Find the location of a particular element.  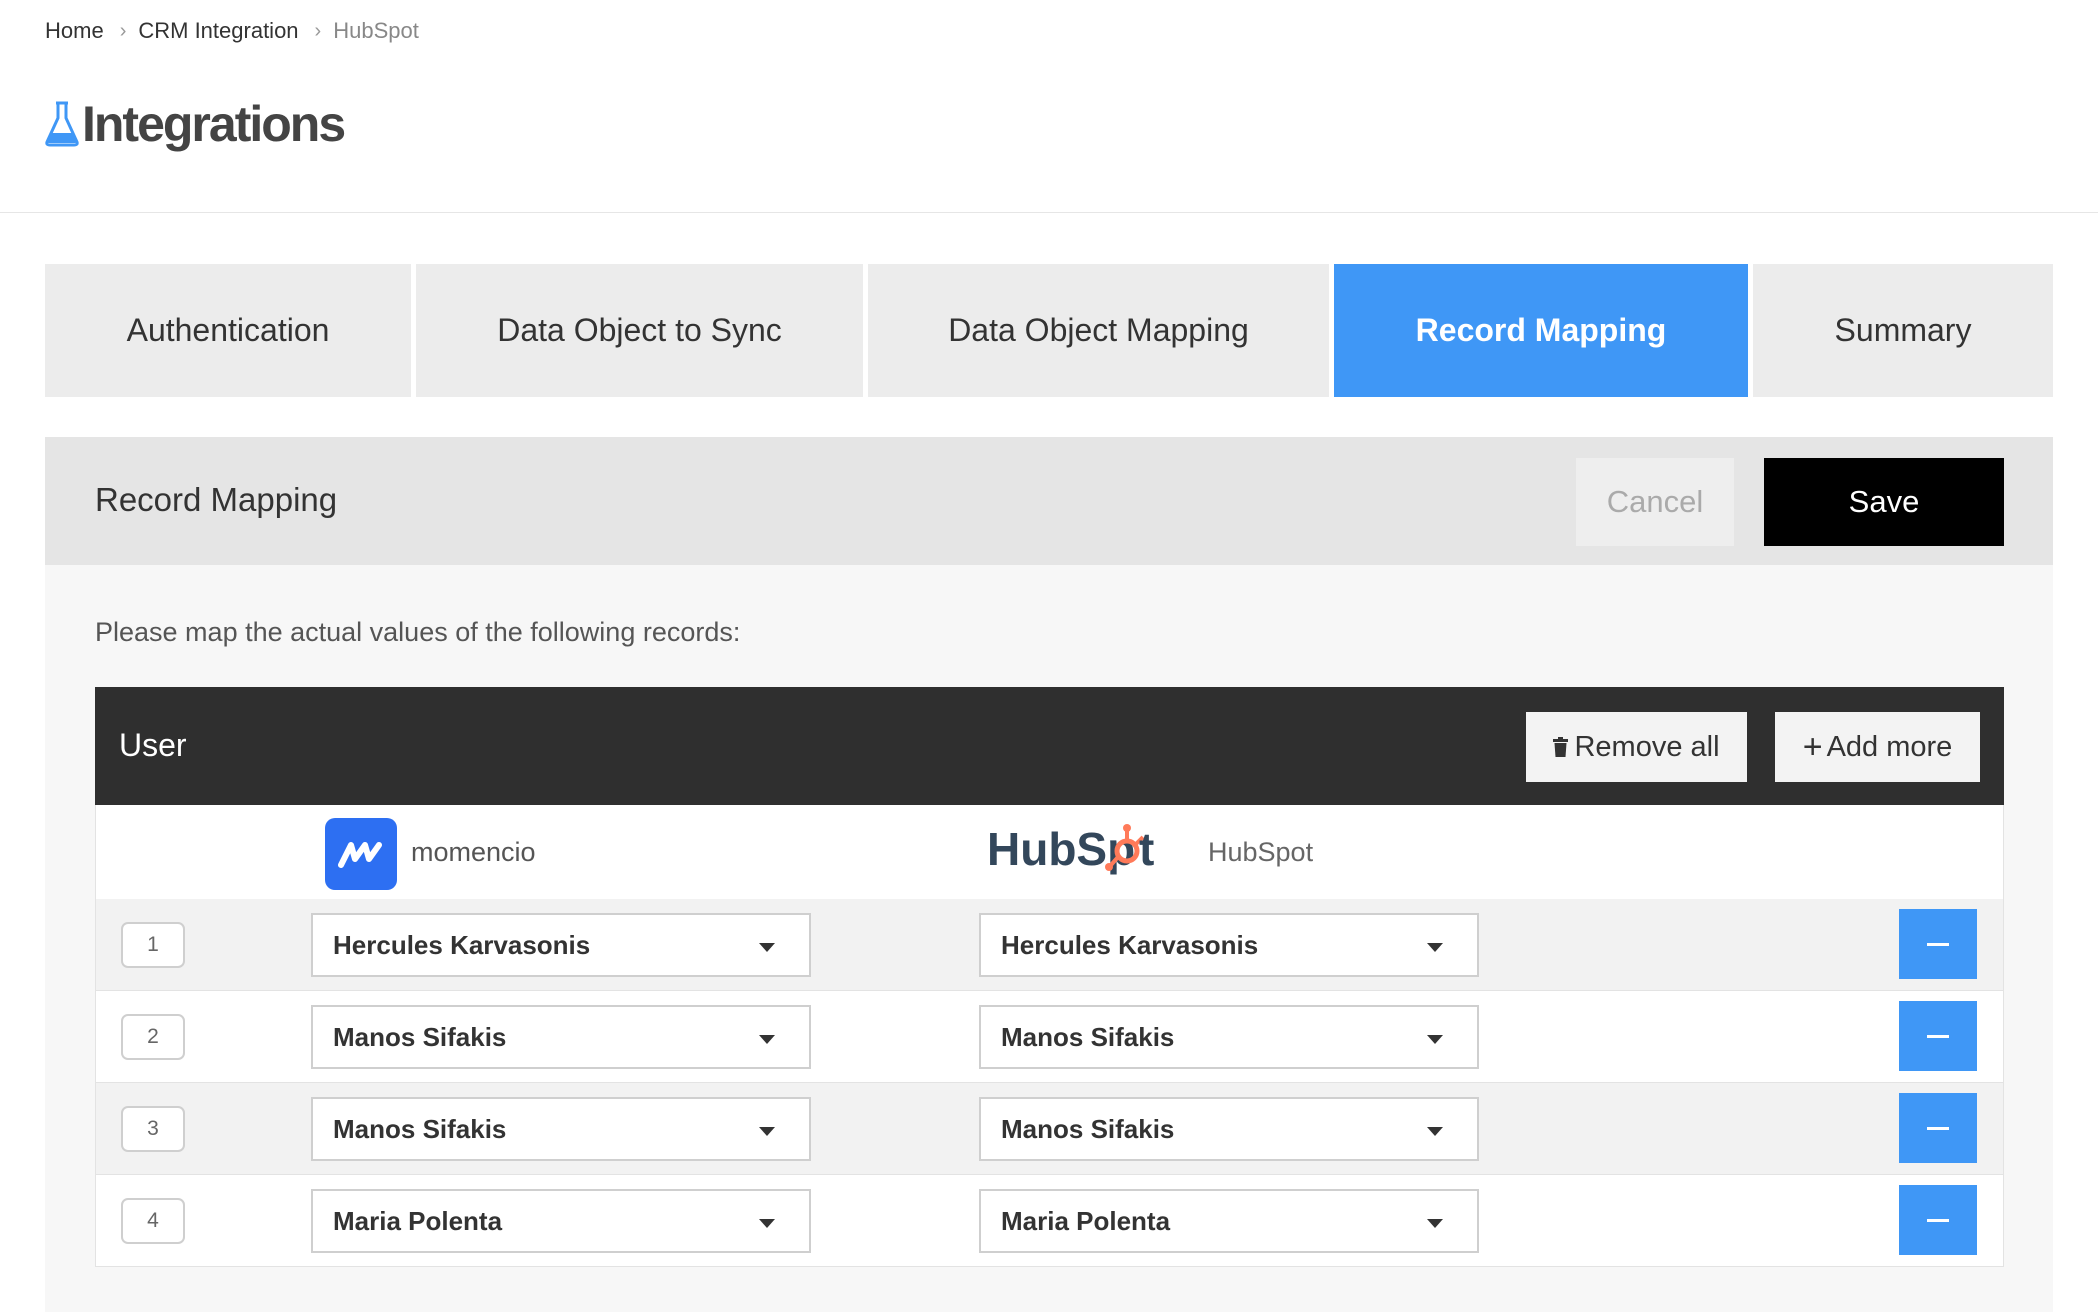

flask-icon is located at coordinates (62, 124).